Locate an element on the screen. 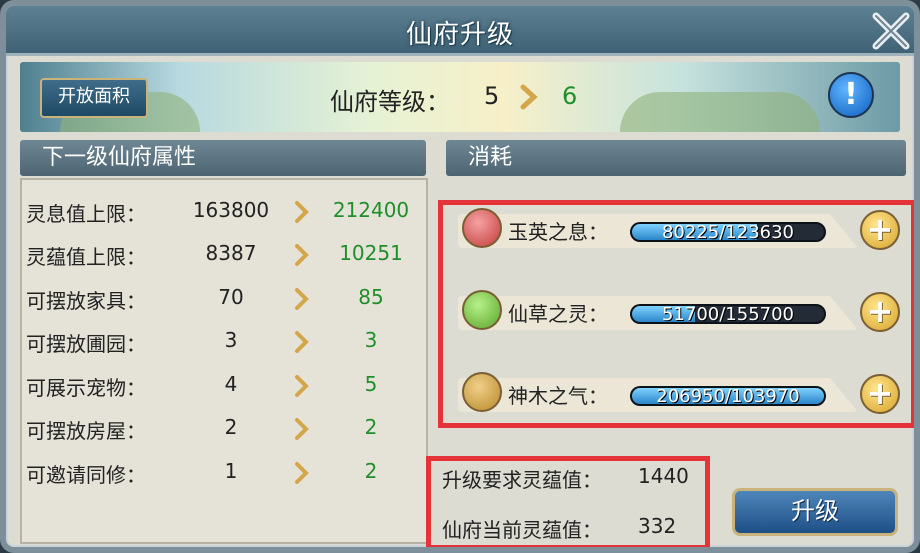  required-value-row: 升级要求灵蕴值： 1440 is located at coordinates (565, 478).